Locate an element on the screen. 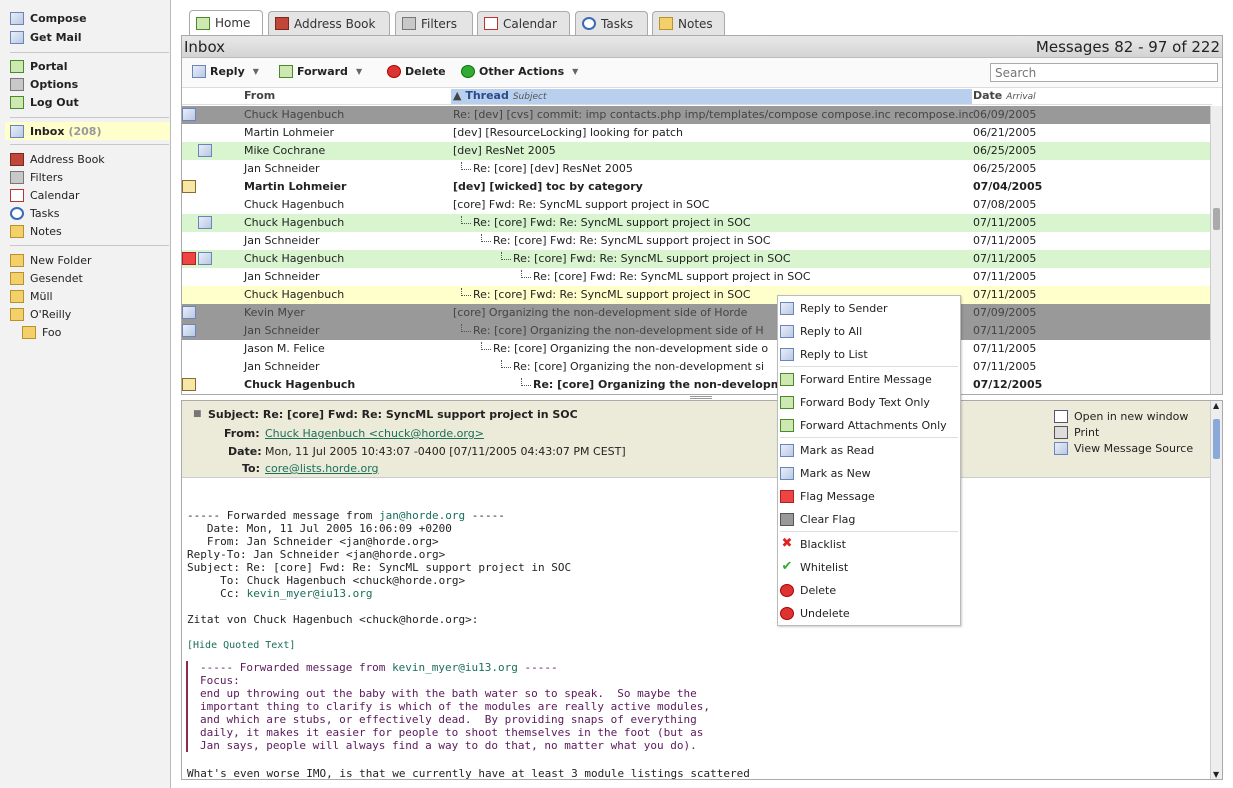 Image resolution: width=1233 pixels, height=788 pixels. row-subject: Re: [core] Organizing the non-developme is located at coordinates (621, 384).